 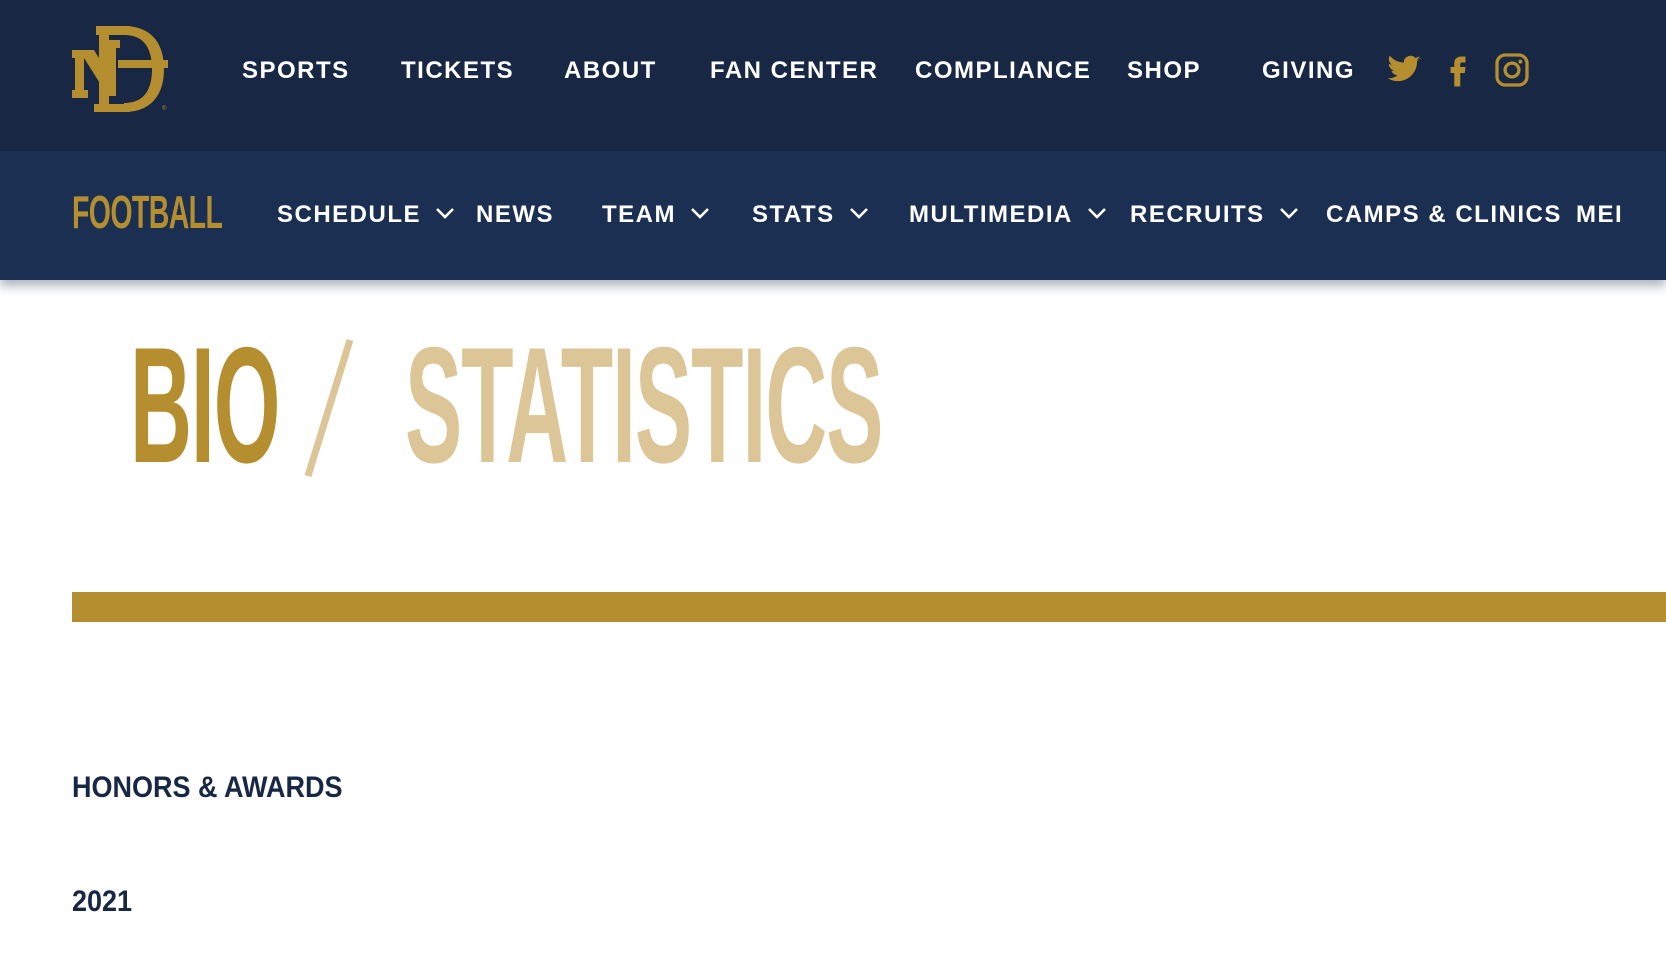 What do you see at coordinates (869, 607) in the screenshot?
I see `section-divider-bar` at bounding box center [869, 607].